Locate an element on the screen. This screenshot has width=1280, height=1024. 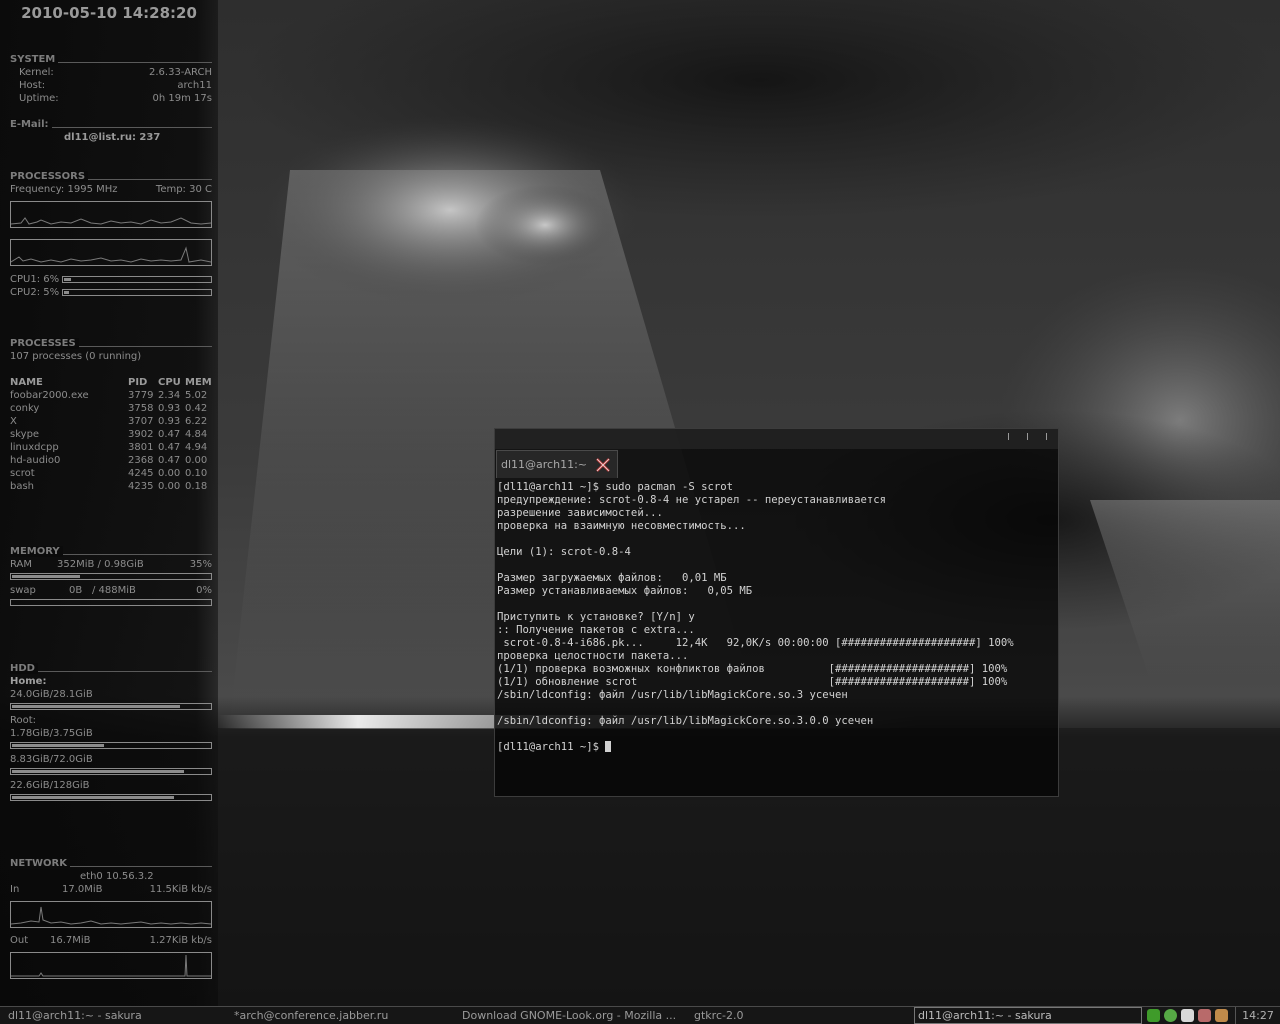
task-sakura-1: dl11@arch11:~ - sakura is located at coordinates (115, 1015).